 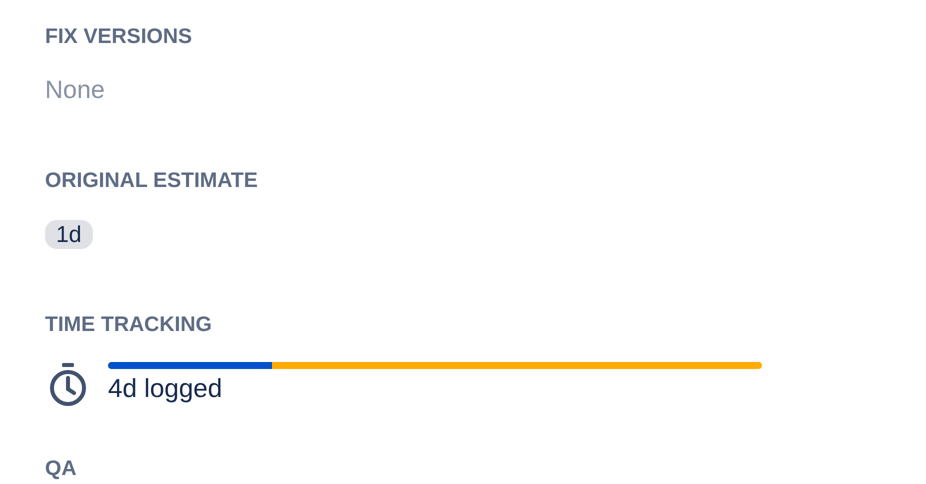 I want to click on estimate-badge: 1d, so click(x=69, y=234).